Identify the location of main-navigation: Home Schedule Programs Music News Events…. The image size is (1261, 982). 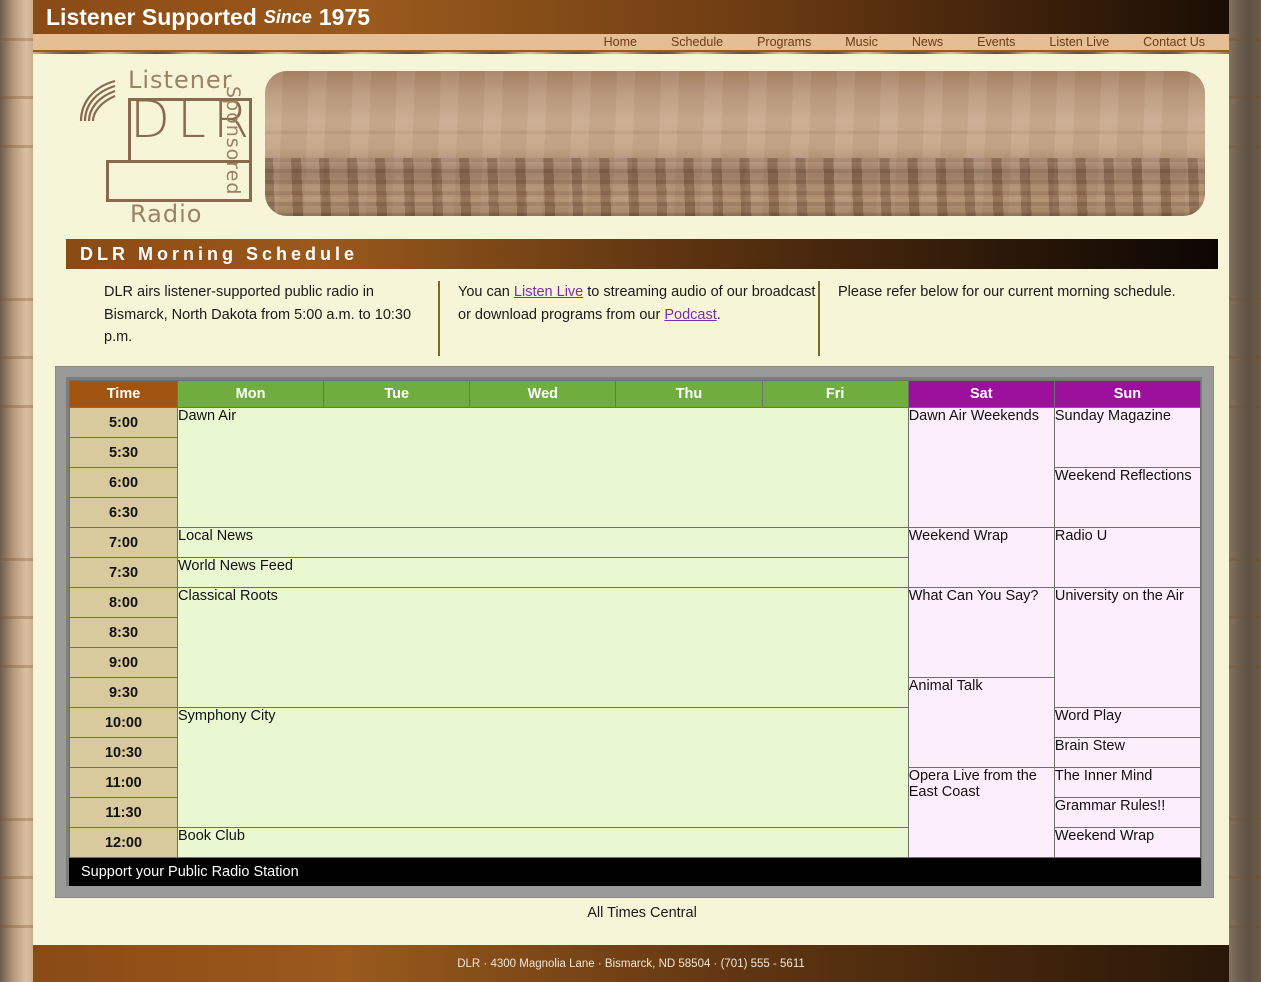
(631, 43).